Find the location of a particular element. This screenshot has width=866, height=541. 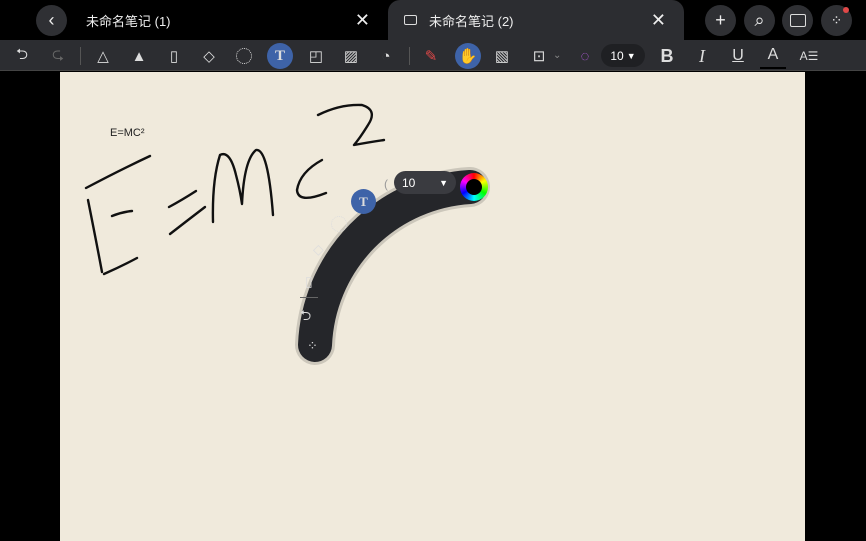

caret-down-icon: ▼ is located at coordinates (443, 182).